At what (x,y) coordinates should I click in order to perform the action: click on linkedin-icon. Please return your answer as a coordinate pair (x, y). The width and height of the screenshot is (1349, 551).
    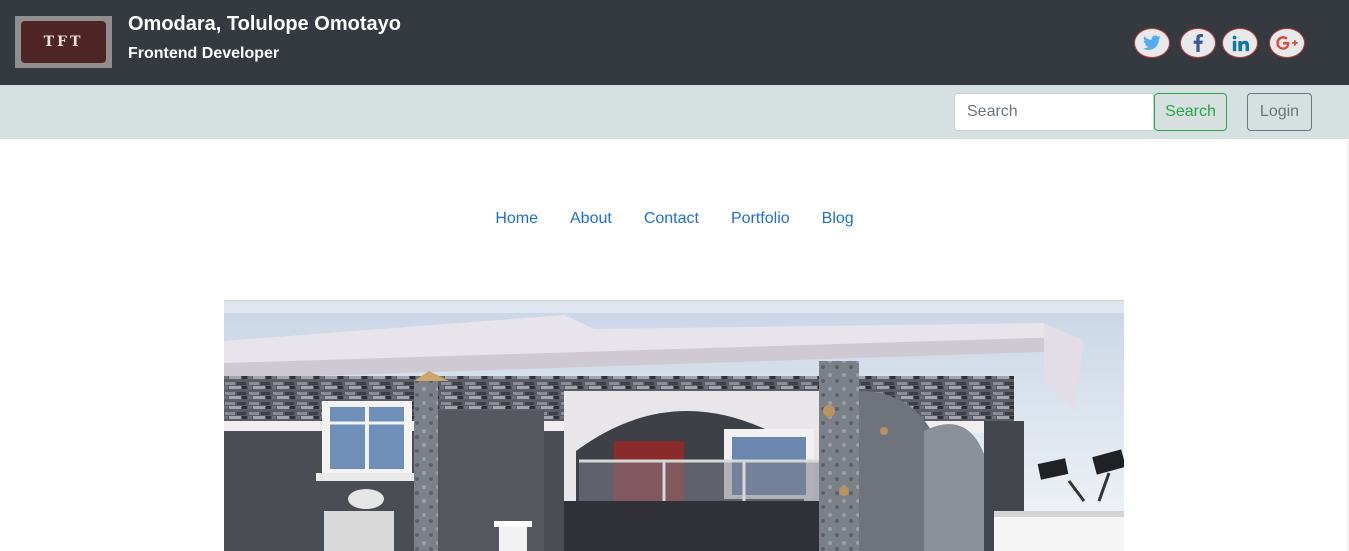
    Looking at the image, I should click on (1240, 43).